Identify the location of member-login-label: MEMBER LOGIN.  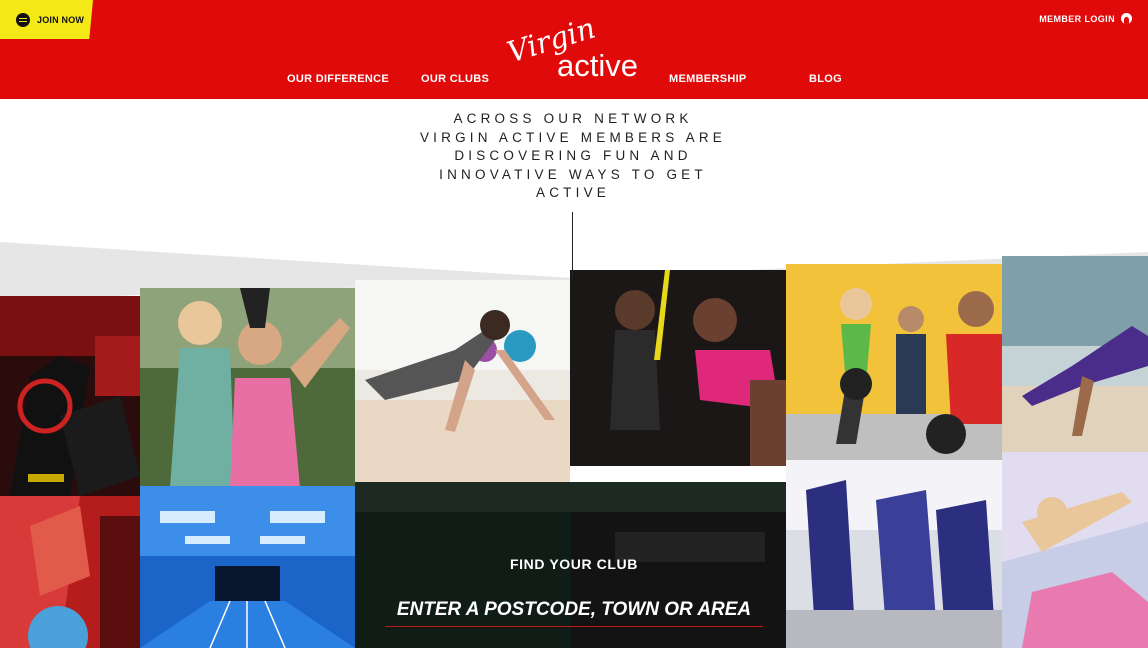
(1077, 18).